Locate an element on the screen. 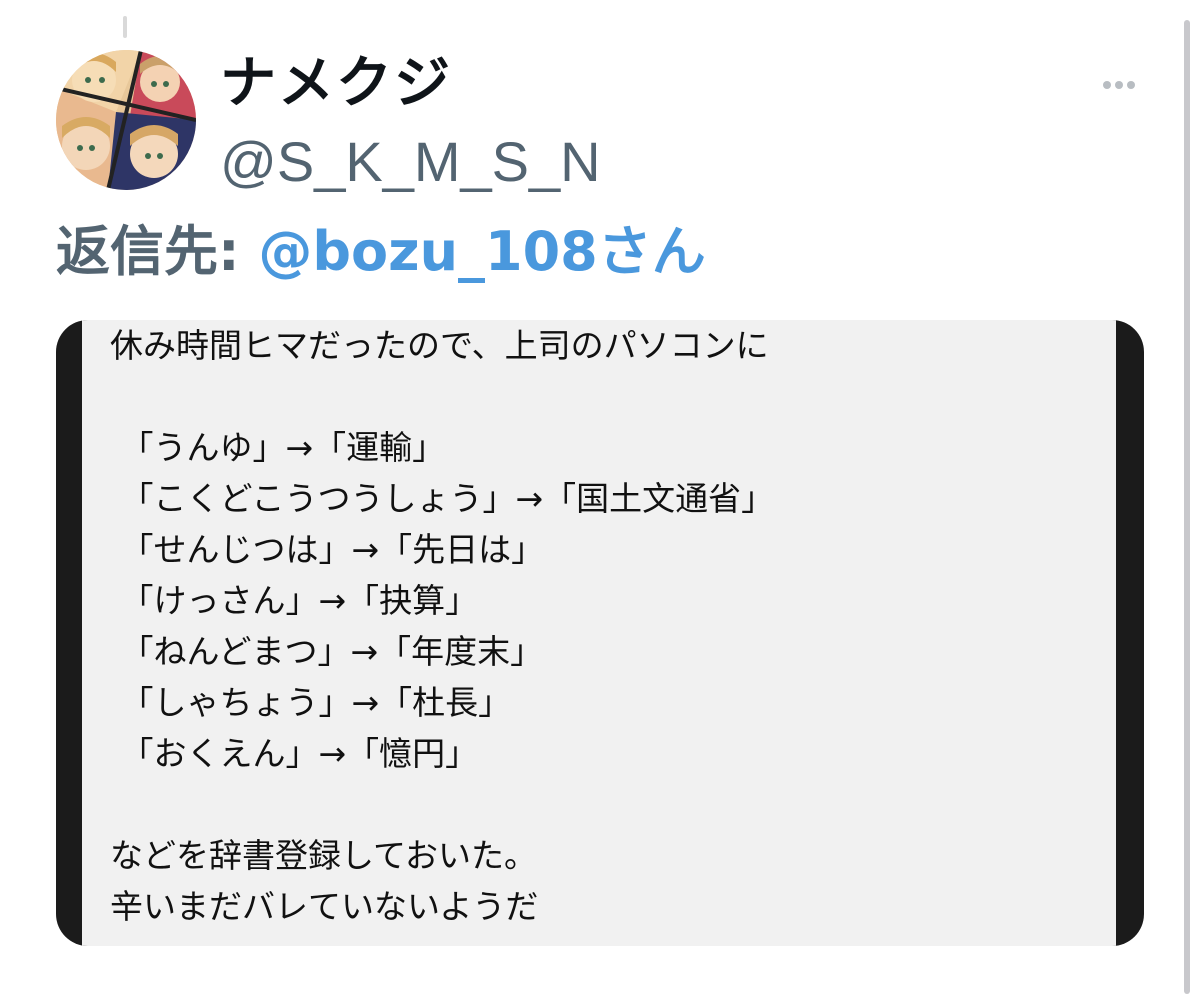 The image size is (1200, 994). avatar-image is located at coordinates (126, 120).